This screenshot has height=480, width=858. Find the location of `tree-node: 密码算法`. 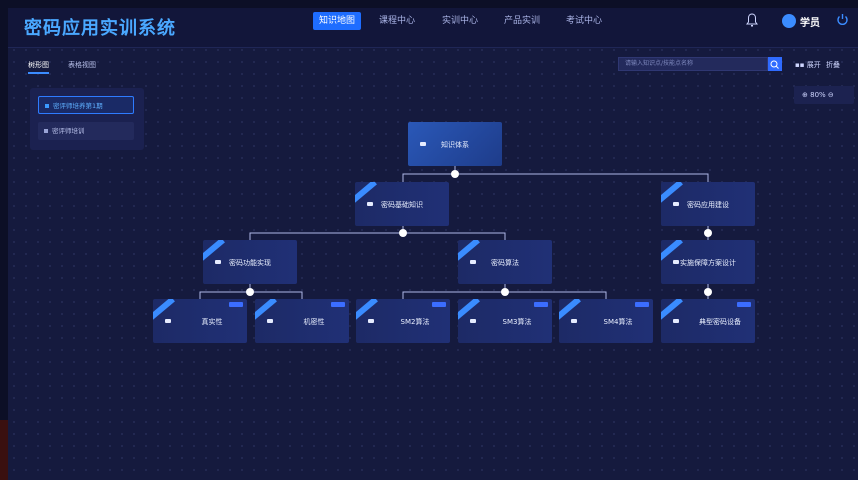

tree-node: 密码算法 is located at coordinates (505, 262).